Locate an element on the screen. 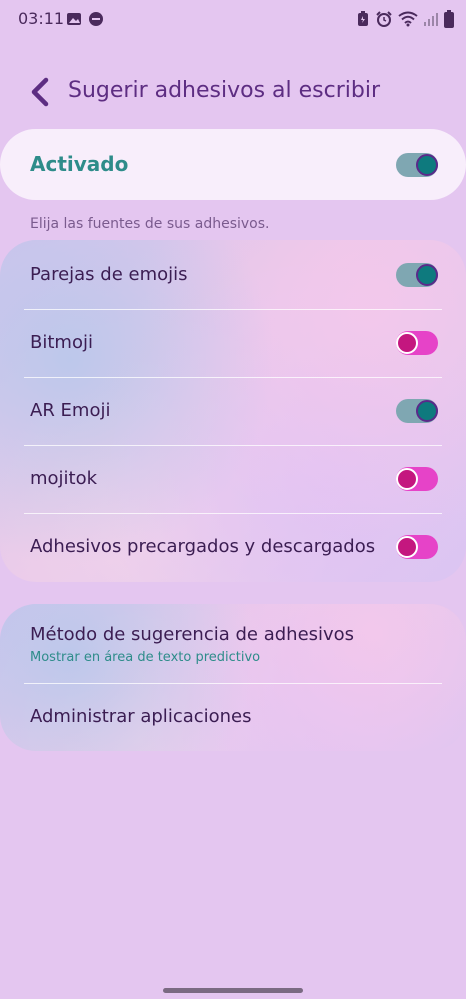  wifi-icon is located at coordinates (408, 19).